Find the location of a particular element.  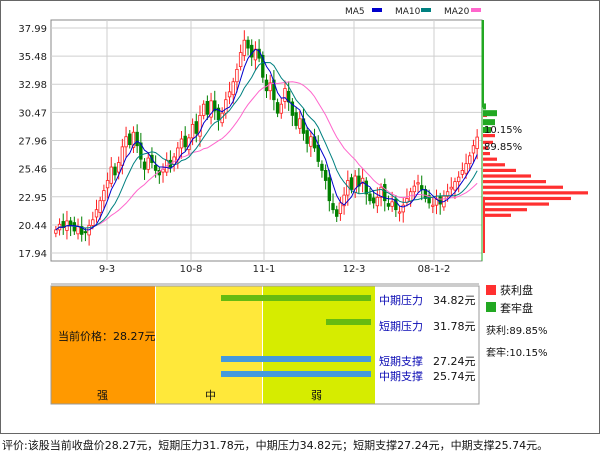

short-support-bar is located at coordinates (296, 359).